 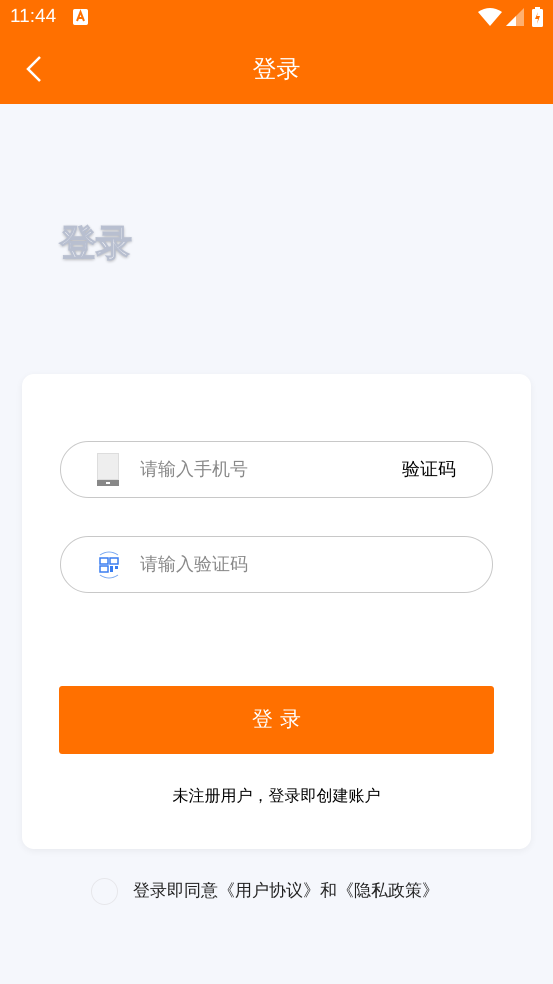 I want to click on notification-icon, so click(x=80, y=17).